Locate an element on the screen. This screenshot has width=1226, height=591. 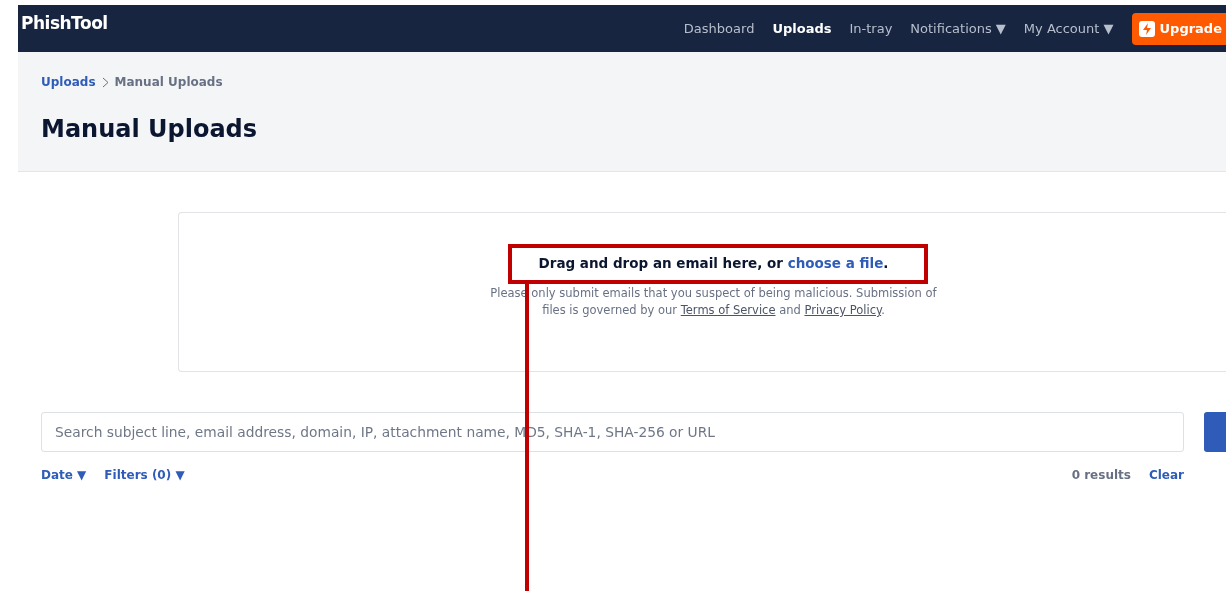
chevron-right-icon is located at coordinates (105, 82).